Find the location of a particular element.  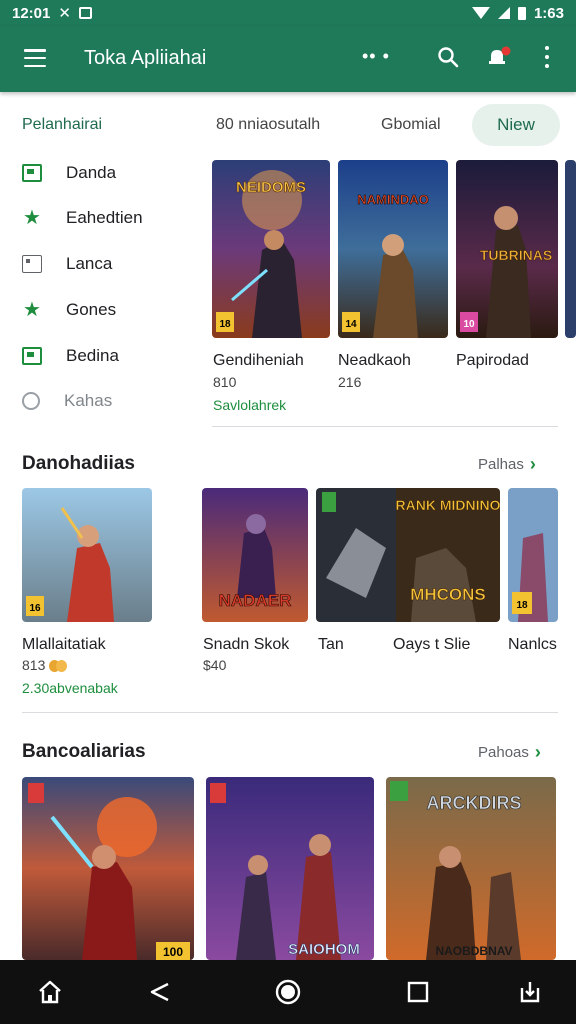

coin-icon is located at coordinates (58, 666).